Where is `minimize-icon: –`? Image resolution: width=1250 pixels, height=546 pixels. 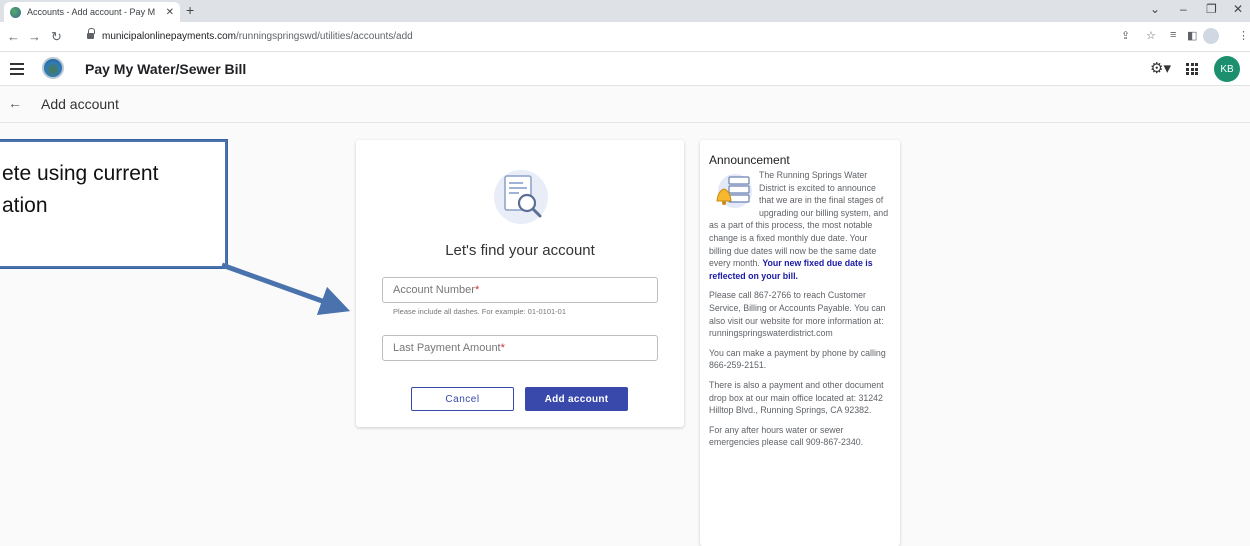 minimize-icon: – is located at coordinates (1183, 9).